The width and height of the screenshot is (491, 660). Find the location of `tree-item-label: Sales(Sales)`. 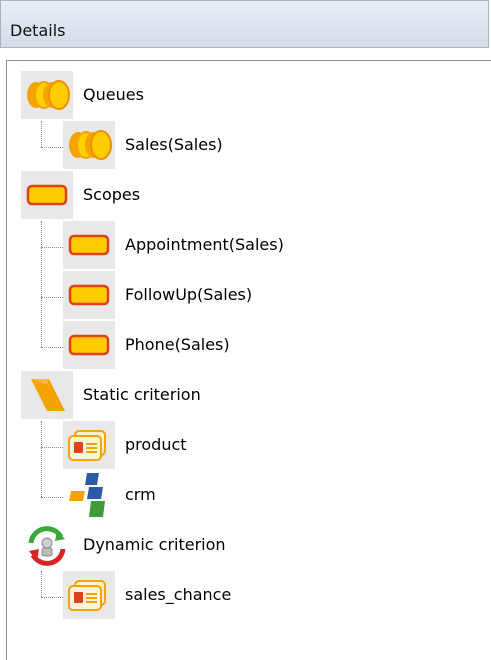

tree-item-label: Sales(Sales) is located at coordinates (174, 144).